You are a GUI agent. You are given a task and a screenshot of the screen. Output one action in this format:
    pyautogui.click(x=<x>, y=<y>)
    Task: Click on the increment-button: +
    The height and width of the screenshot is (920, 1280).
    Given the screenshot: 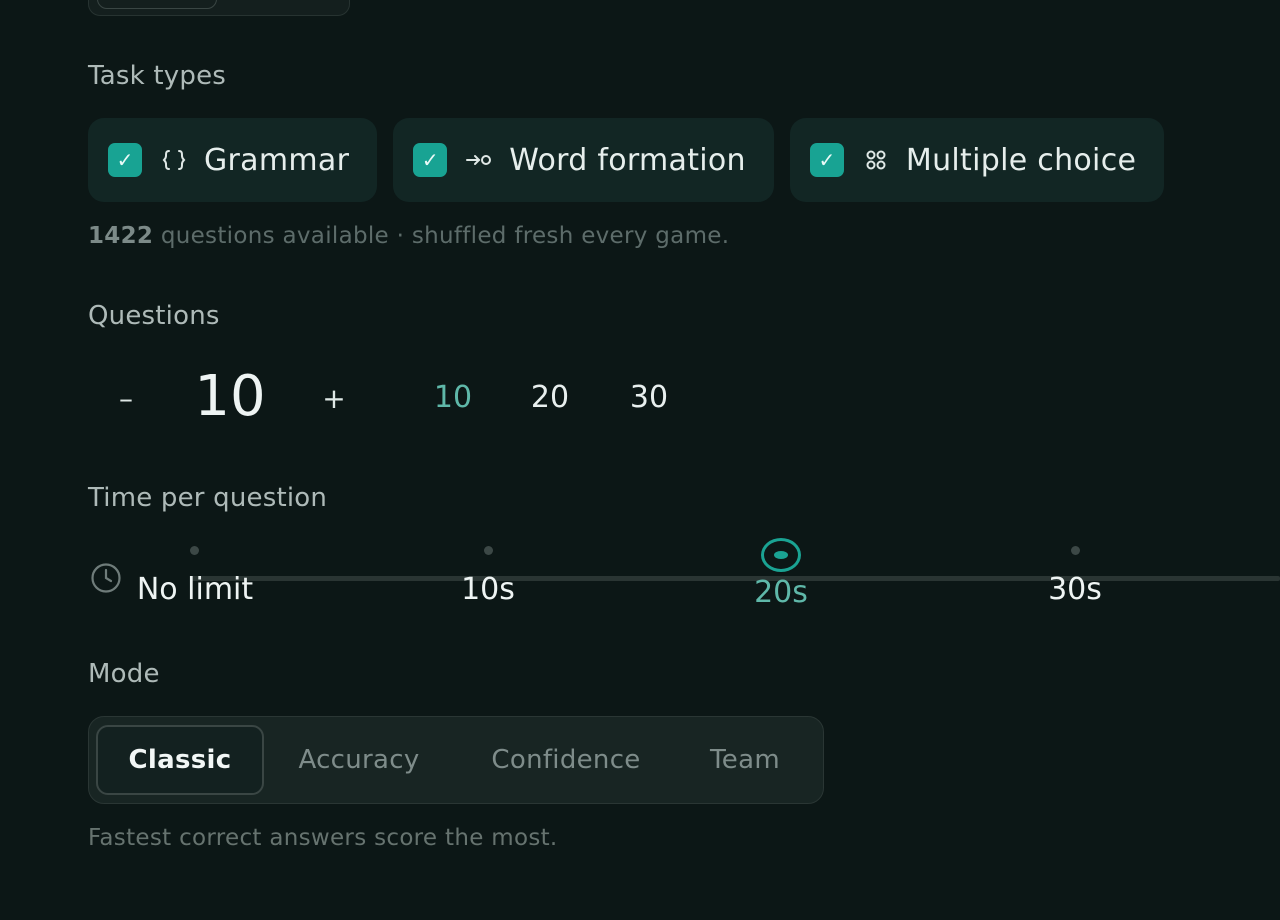 What is the action you would take?
    pyautogui.click(x=334, y=398)
    